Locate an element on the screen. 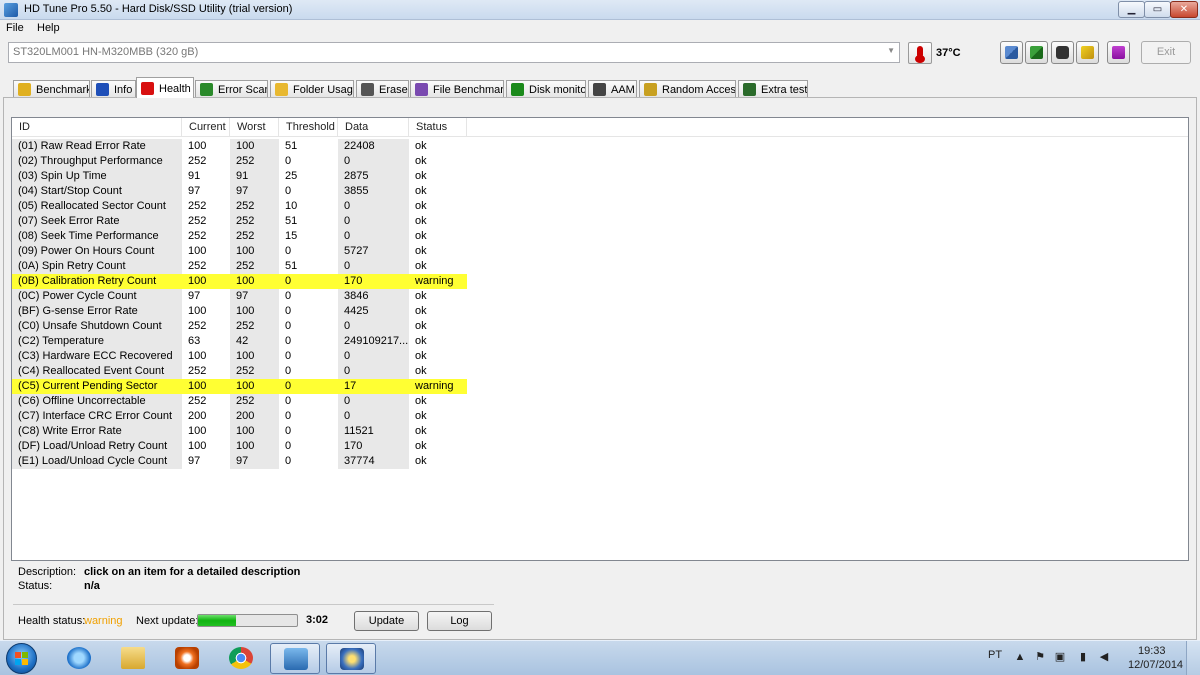  taskbar-chrome is located at coordinates (241, 658).